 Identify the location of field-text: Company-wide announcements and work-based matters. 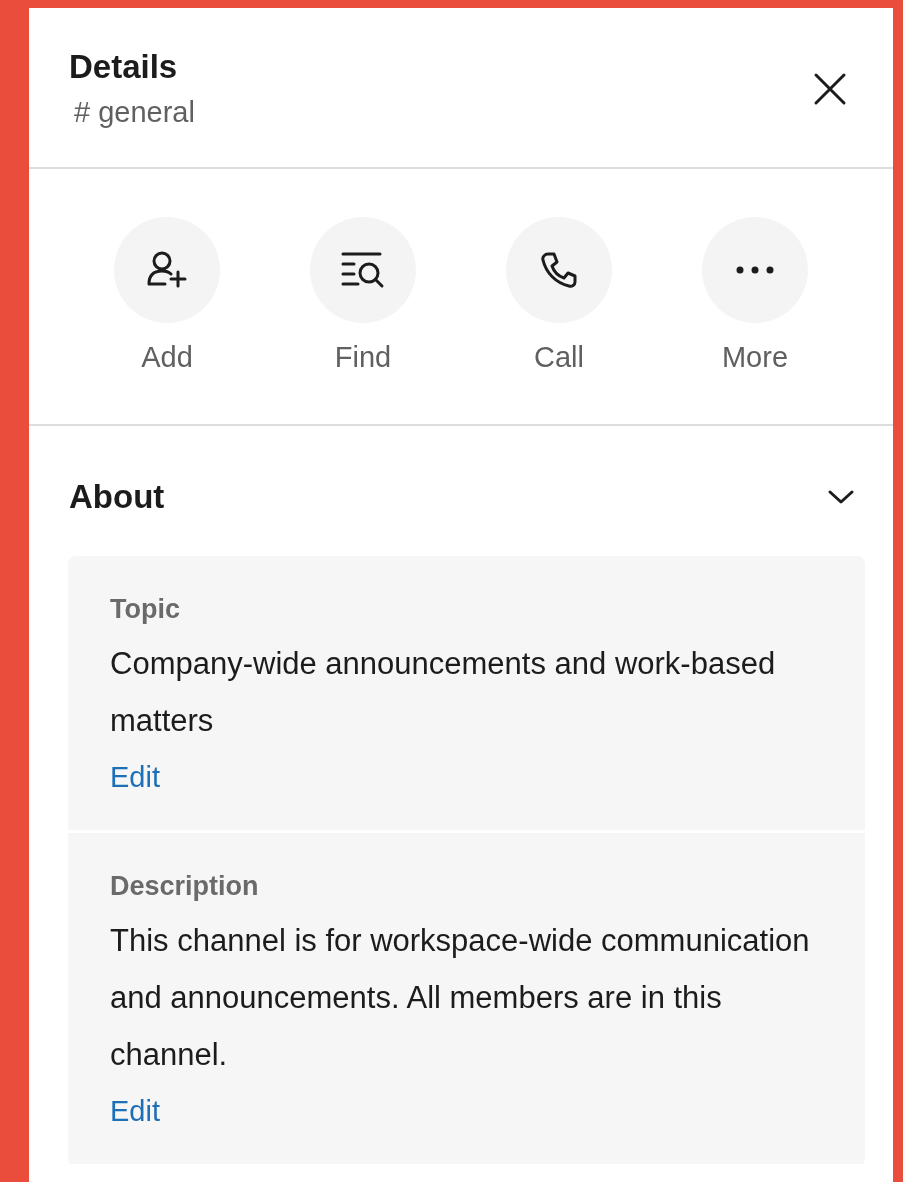
(443, 692).